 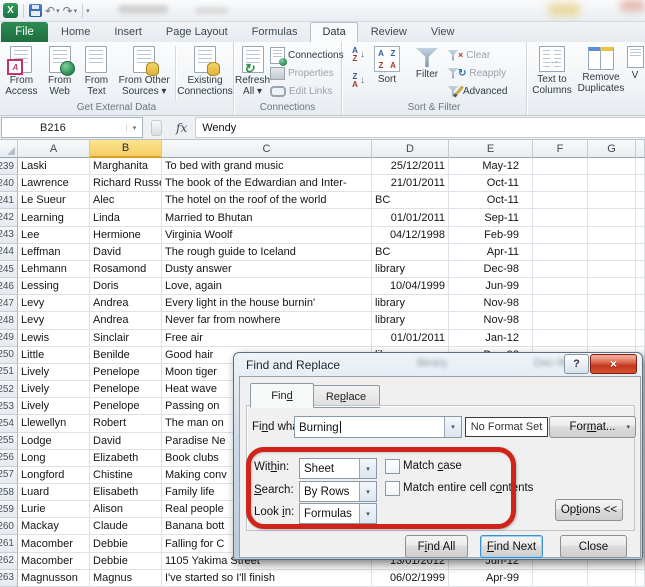 What do you see at coordinates (54, 561) in the screenshot?
I see `cell: Macomber` at bounding box center [54, 561].